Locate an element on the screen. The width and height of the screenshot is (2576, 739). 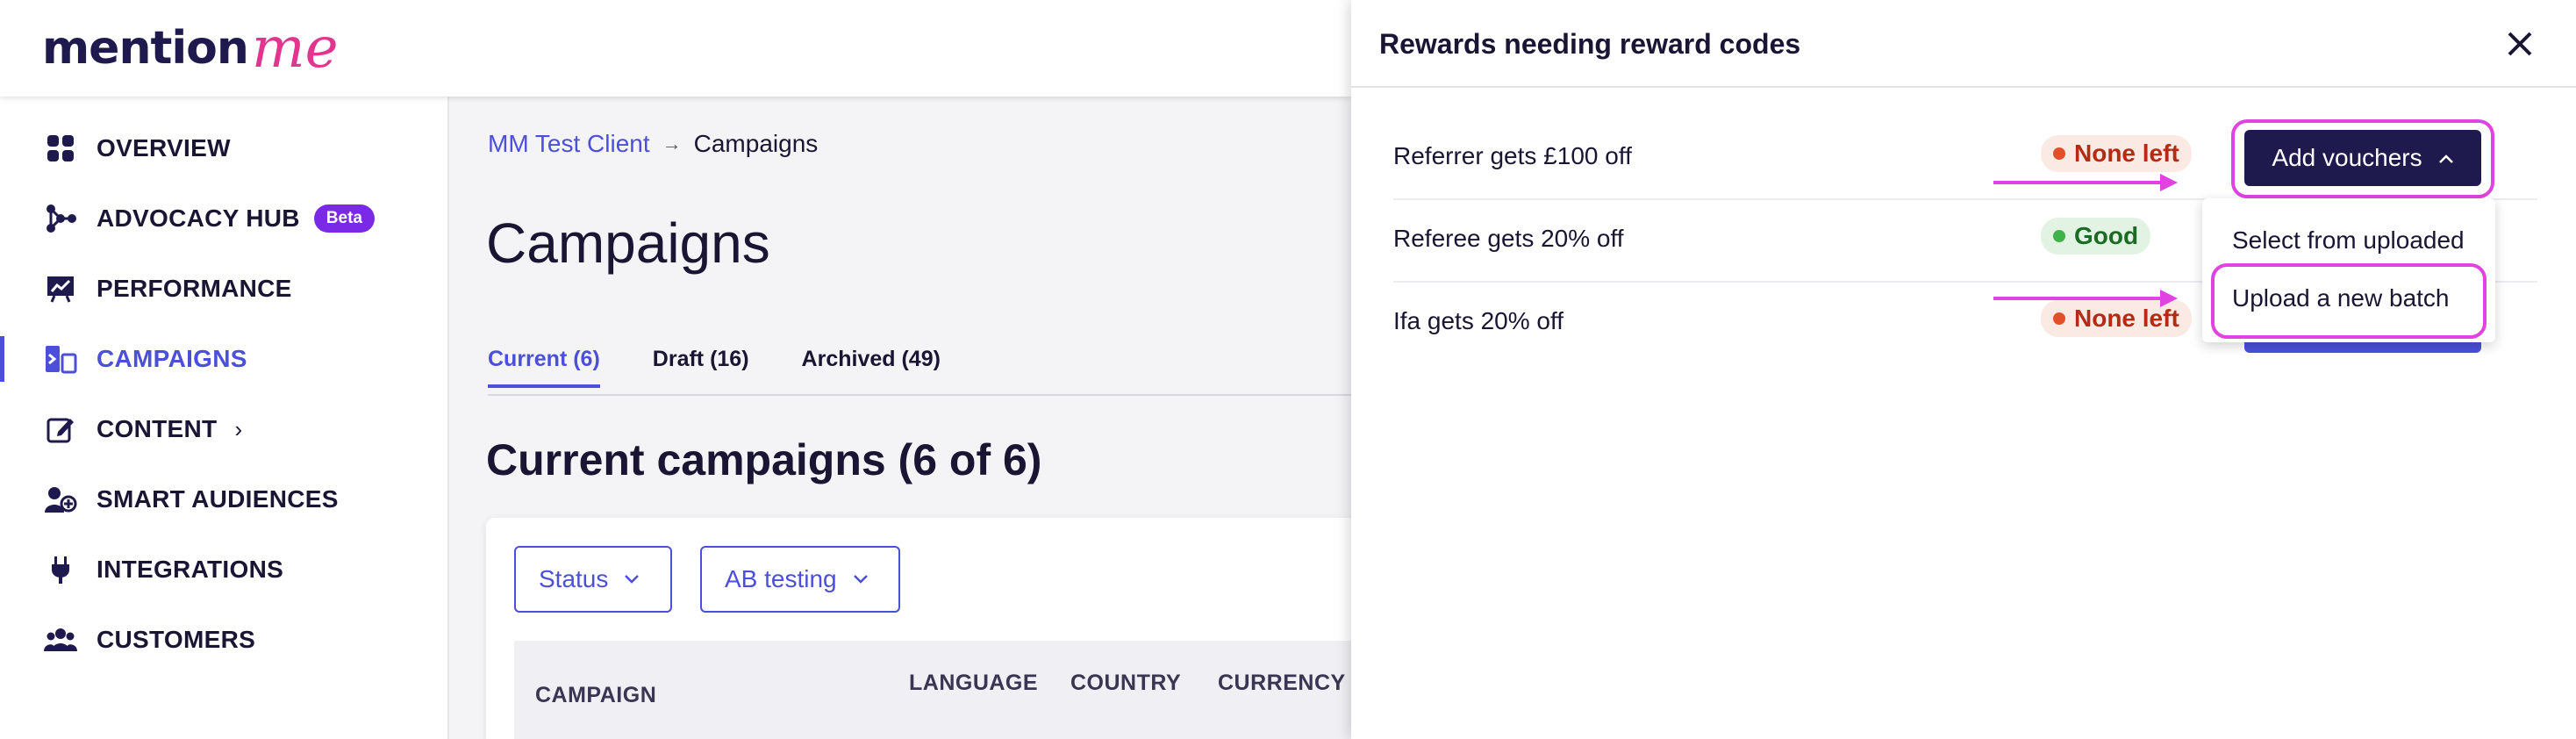
chevron-right-icon: › is located at coordinates (238, 429).